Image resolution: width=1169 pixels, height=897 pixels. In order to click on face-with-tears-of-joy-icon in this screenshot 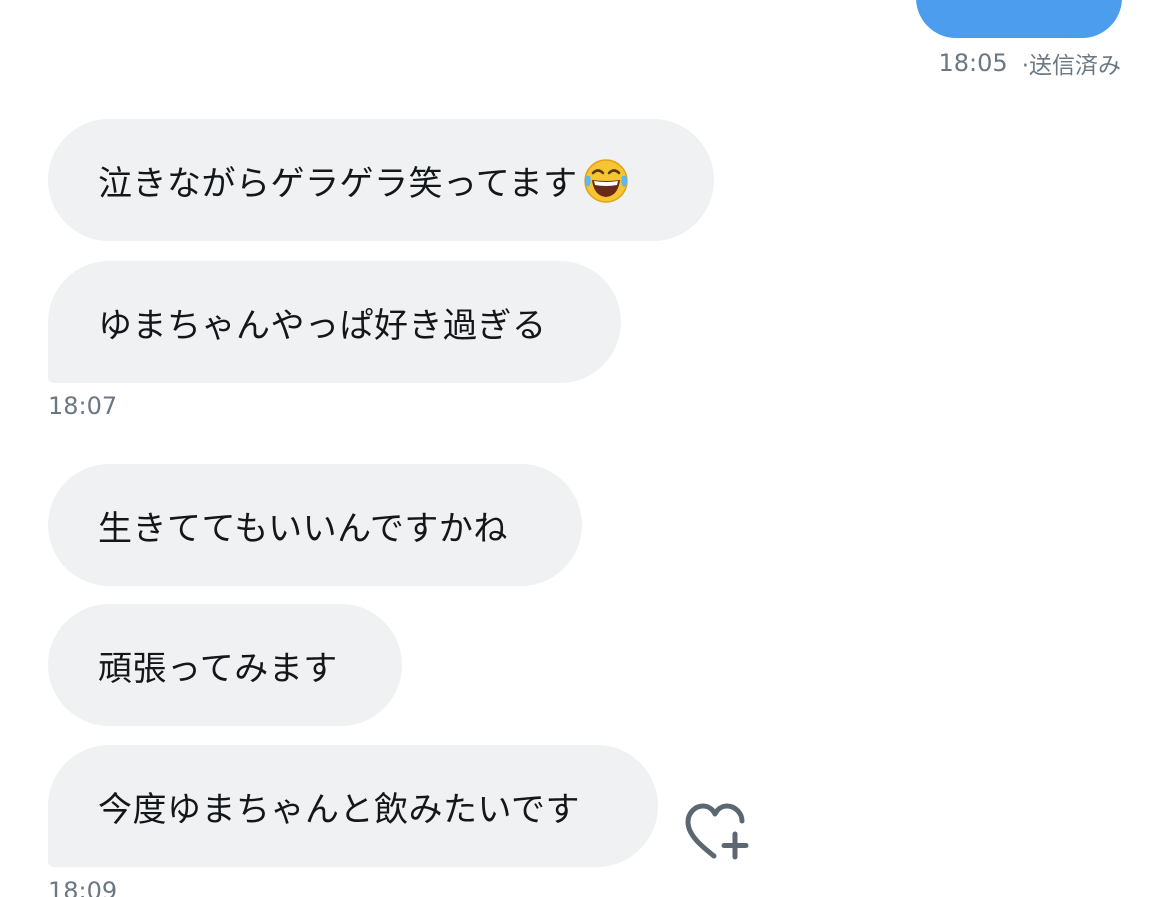, I will do `click(606, 180)`.